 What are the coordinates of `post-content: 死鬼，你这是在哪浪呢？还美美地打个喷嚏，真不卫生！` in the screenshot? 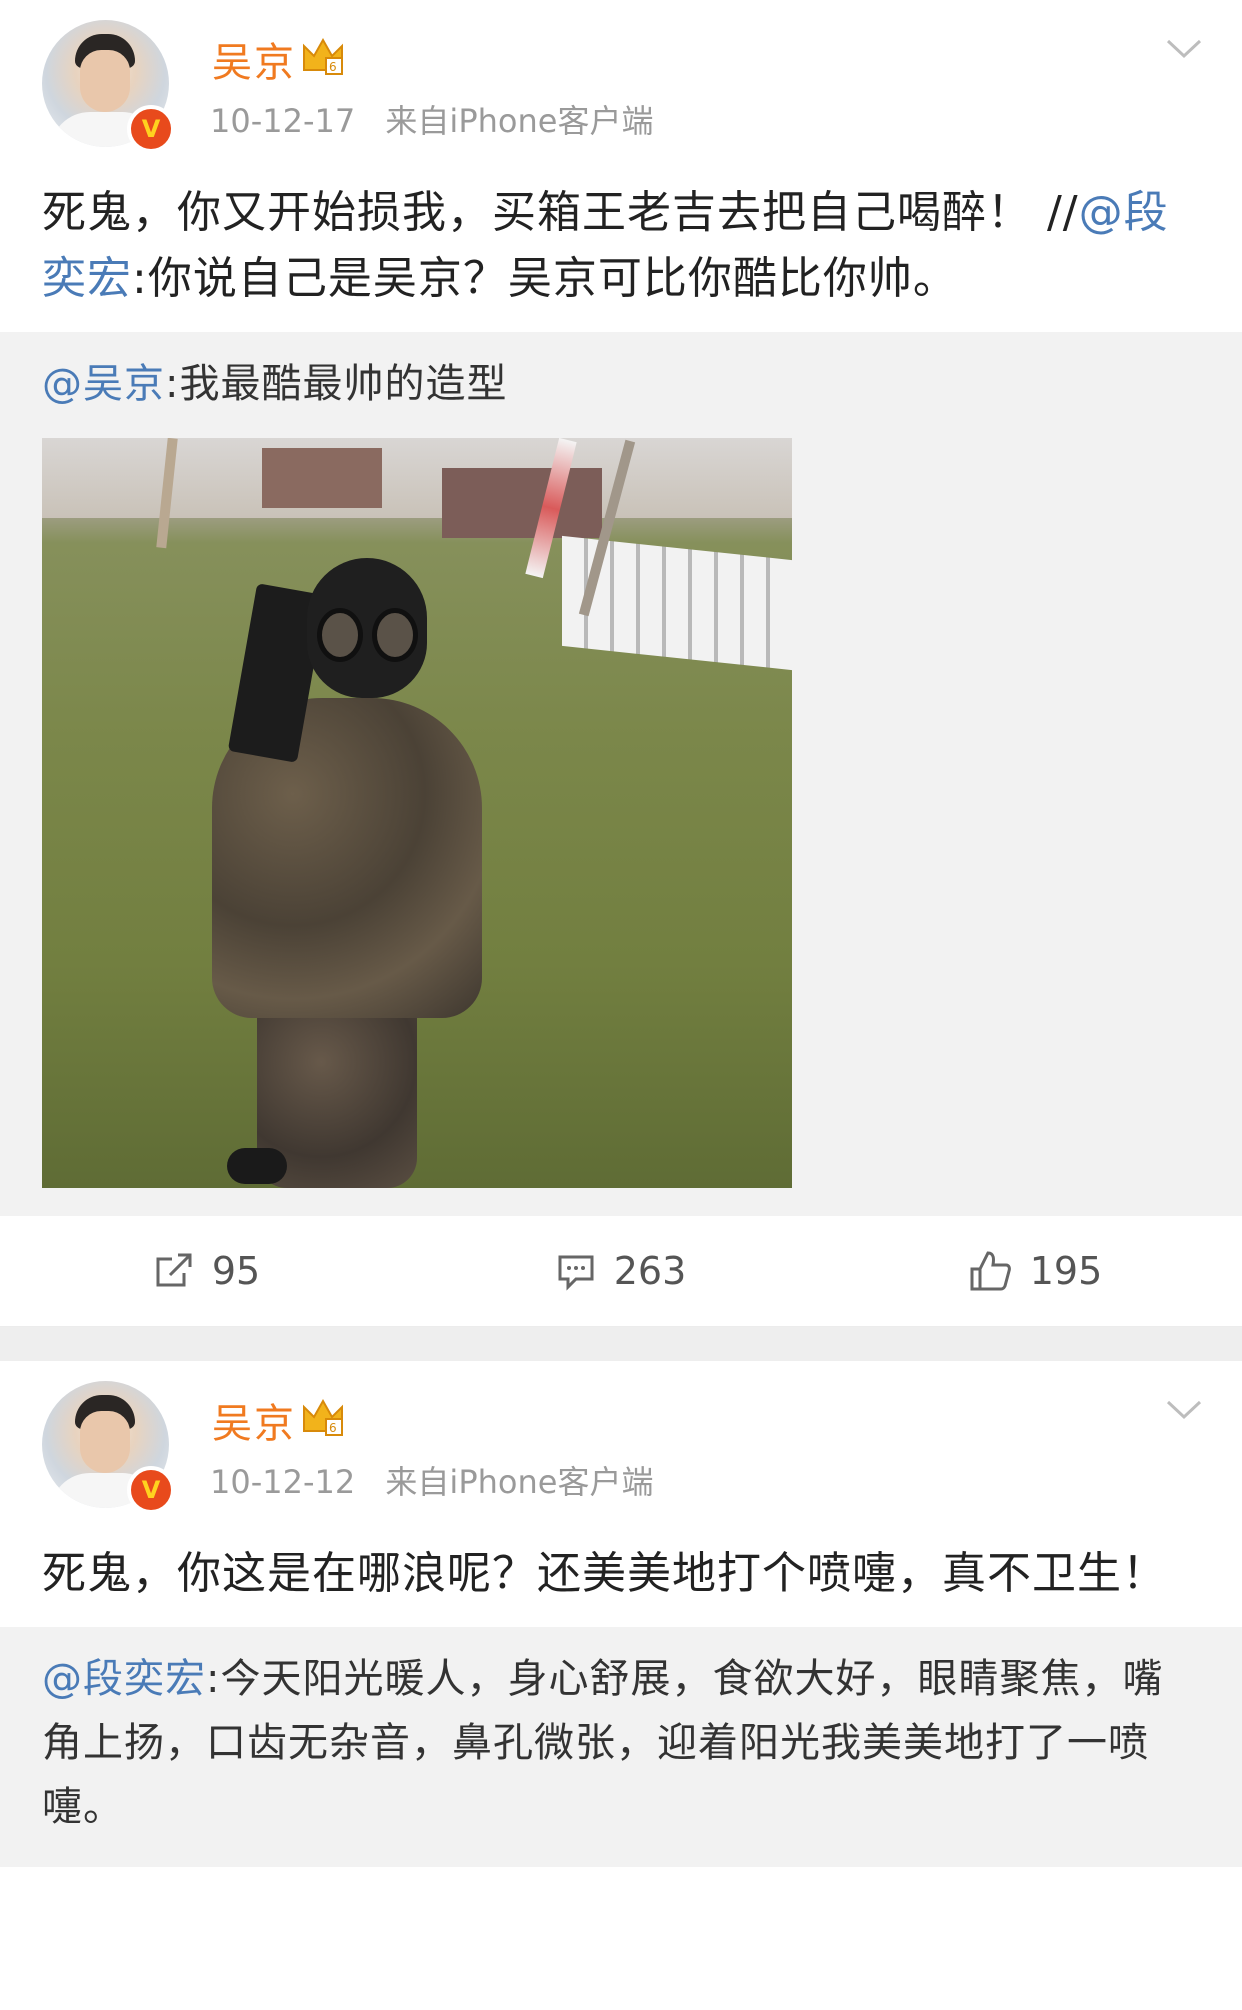 It's located at (621, 1574).